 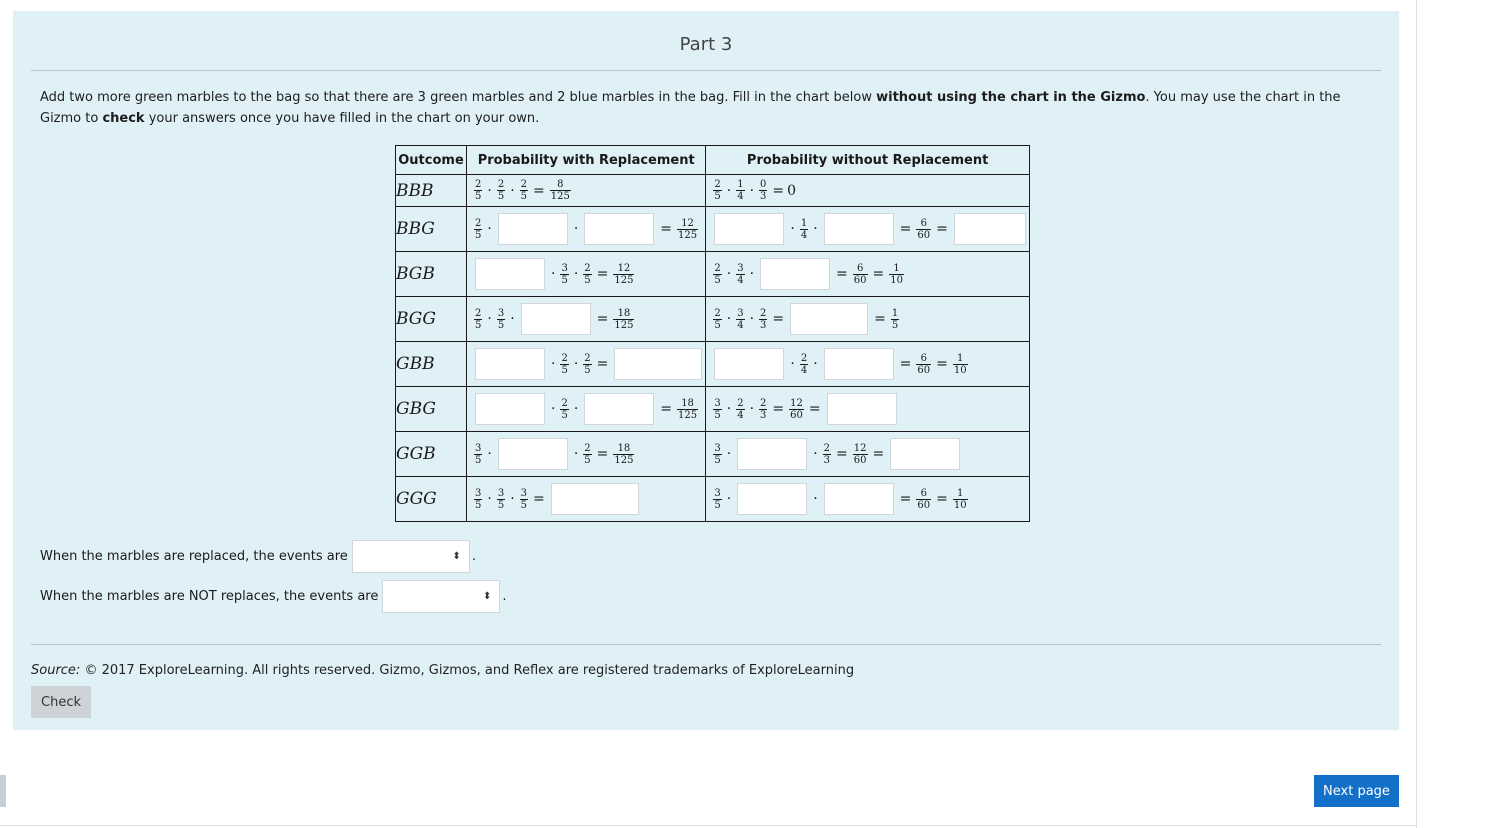 What do you see at coordinates (61, 702) in the screenshot?
I see `check-button: Check` at bounding box center [61, 702].